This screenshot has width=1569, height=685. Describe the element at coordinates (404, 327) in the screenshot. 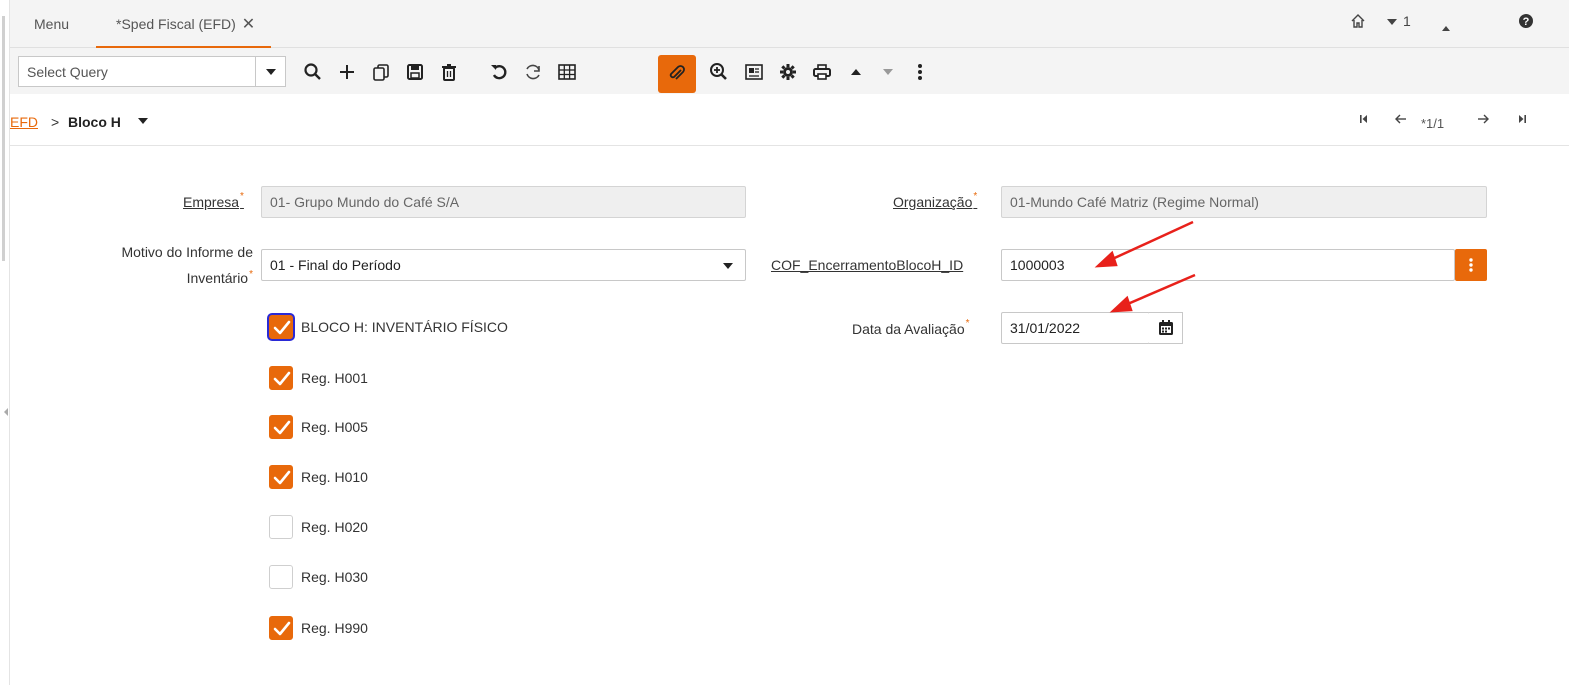

I see `checkbox-label: BLOCO H: INVENTÁRIO FÍSICO` at that location.